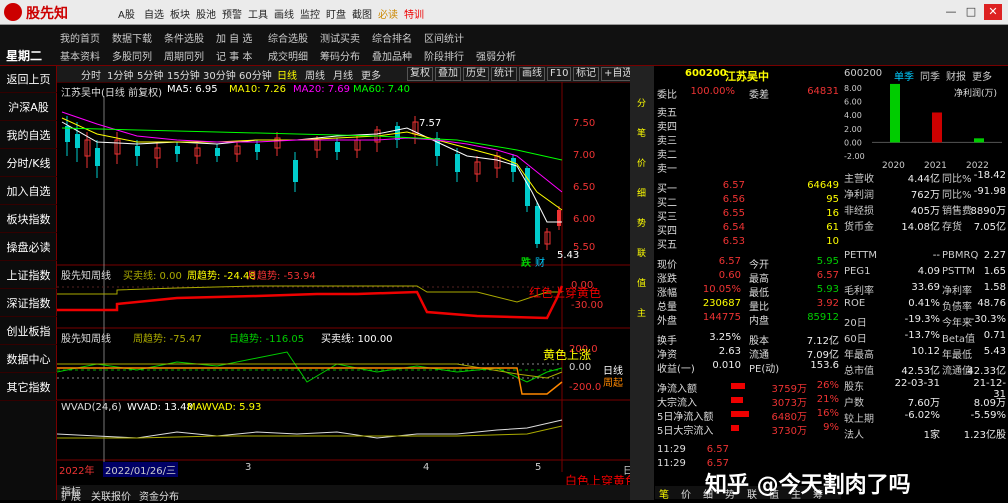 This screenshot has height=503, width=1008. I want to click on tab-more: 更多, so click(371, 74).